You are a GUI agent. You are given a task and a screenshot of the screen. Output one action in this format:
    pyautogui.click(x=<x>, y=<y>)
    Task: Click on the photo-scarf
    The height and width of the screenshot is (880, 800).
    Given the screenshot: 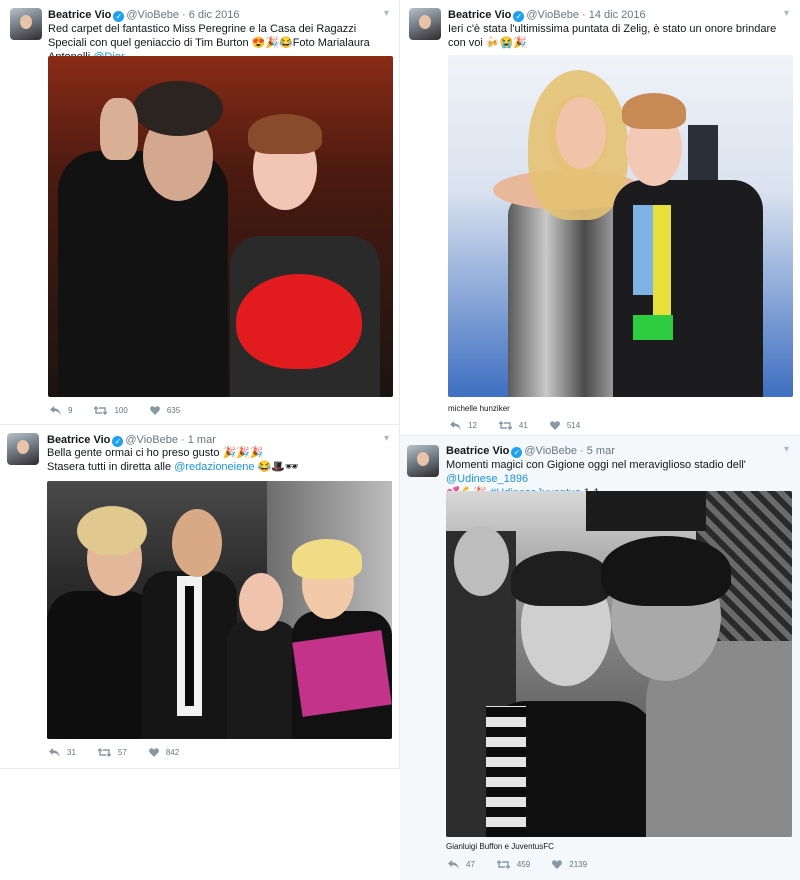 What is the action you would take?
    pyautogui.click(x=506, y=771)
    